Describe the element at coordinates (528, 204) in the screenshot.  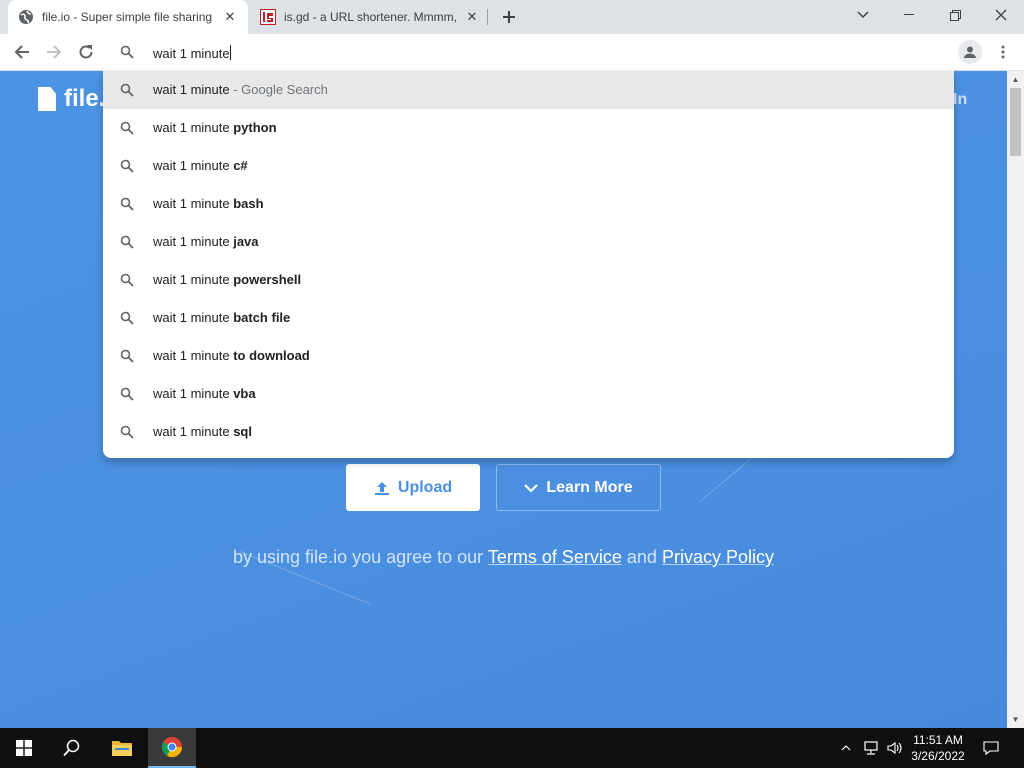
I see `suggestion-item: wait 1 minute bash` at that location.